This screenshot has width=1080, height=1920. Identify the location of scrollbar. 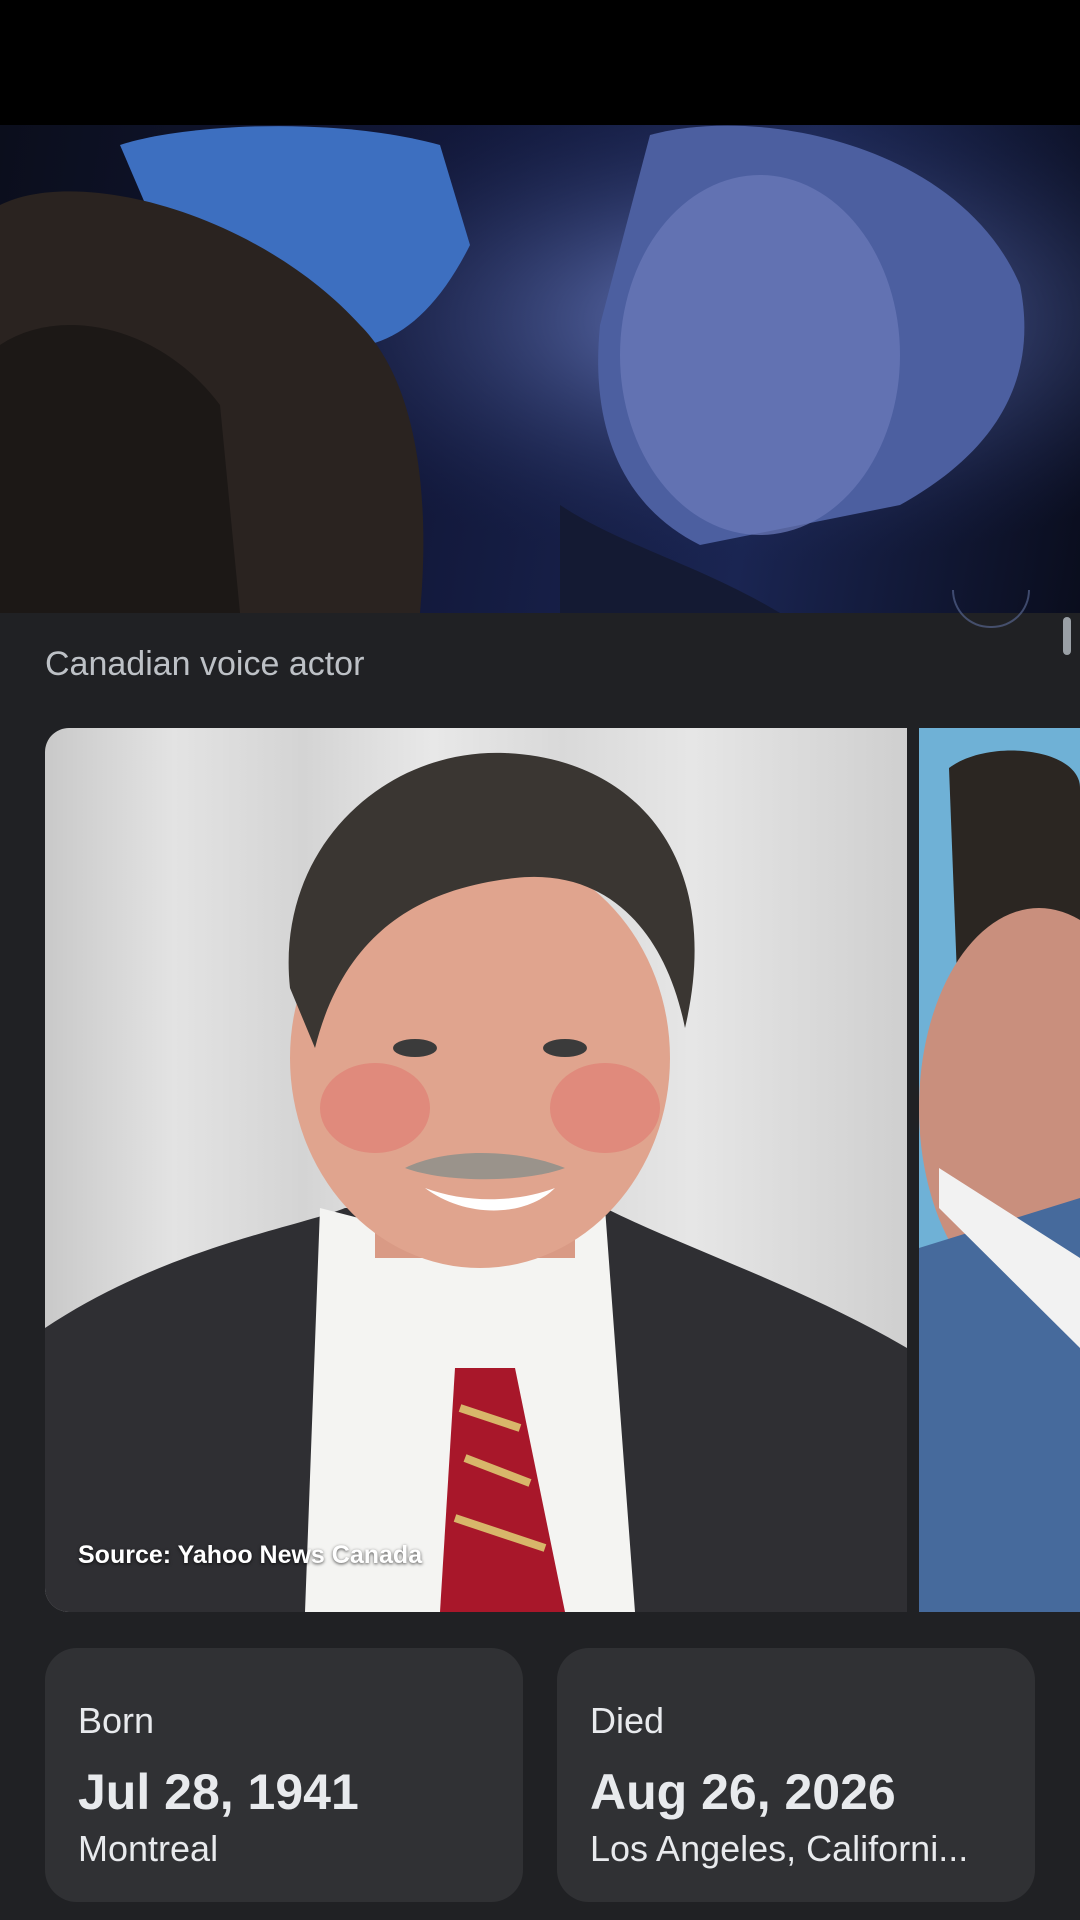
(1067, 636).